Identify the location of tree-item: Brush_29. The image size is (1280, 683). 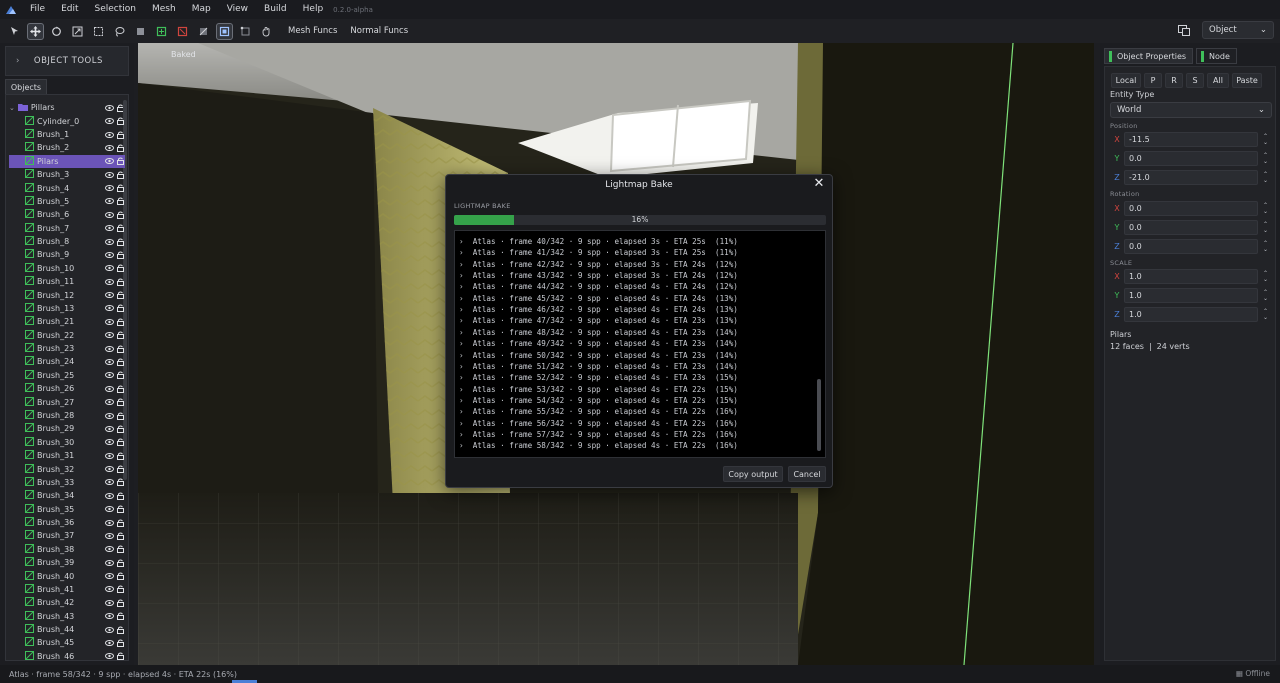
(67, 428).